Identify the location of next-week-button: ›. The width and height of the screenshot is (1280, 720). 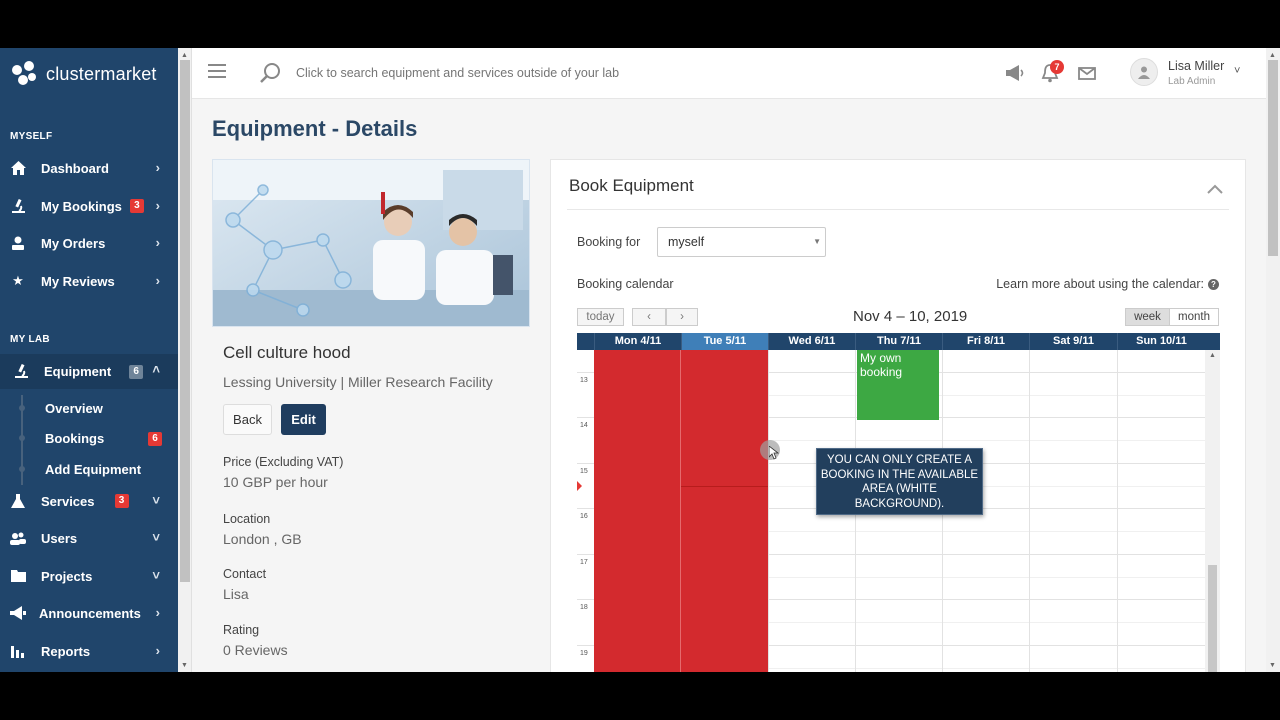
(682, 317).